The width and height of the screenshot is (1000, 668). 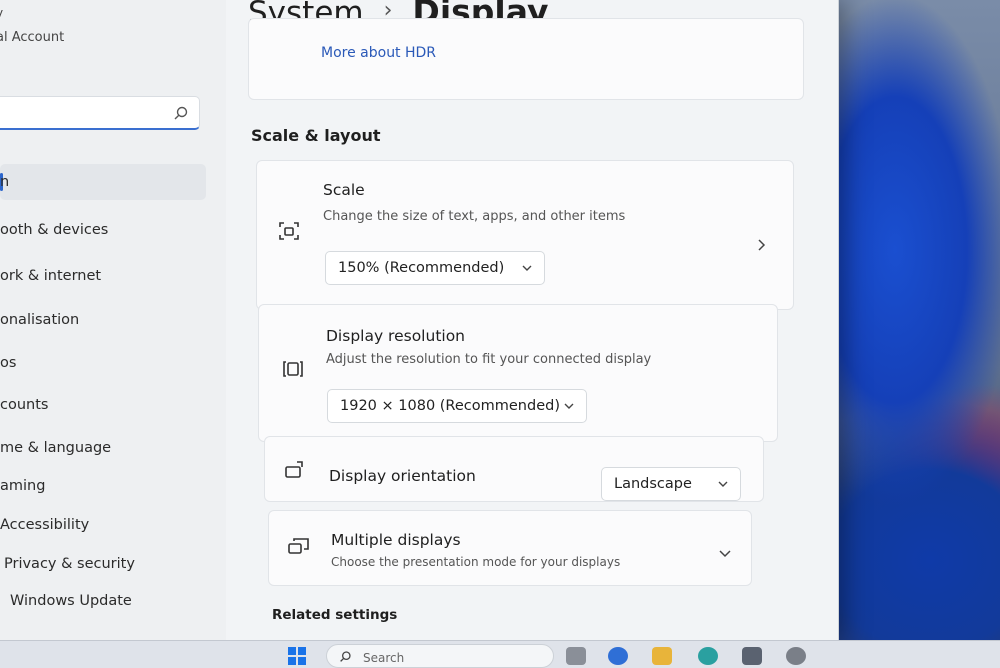 What do you see at coordinates (103, 363) in the screenshot?
I see `sidebar-item-apps: os` at bounding box center [103, 363].